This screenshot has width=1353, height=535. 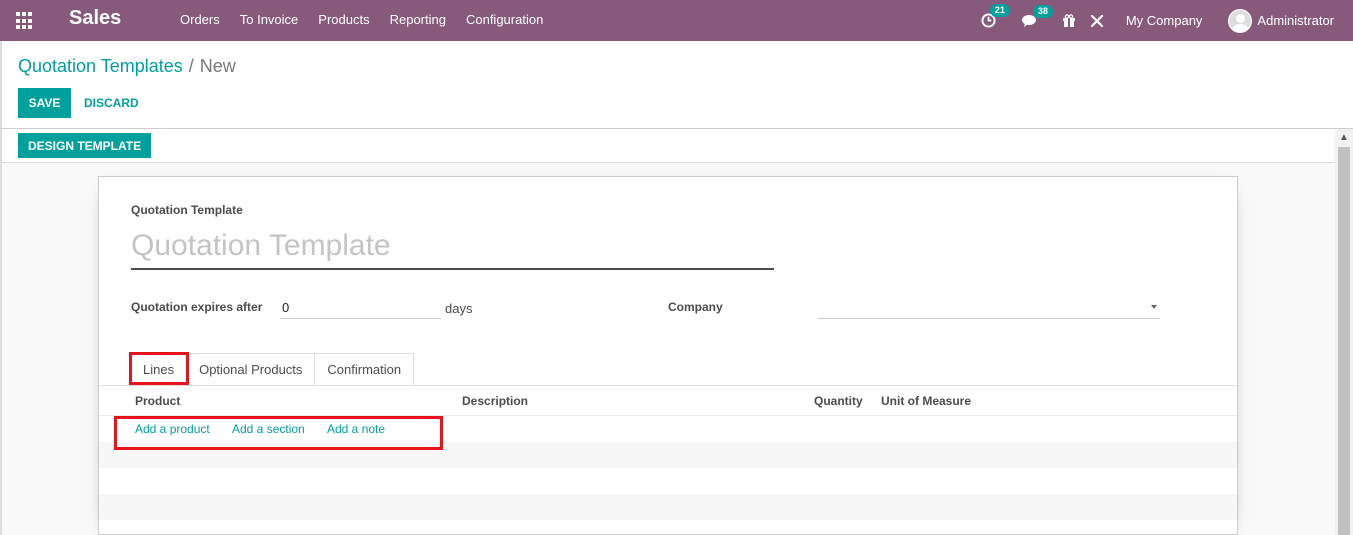 I want to click on activity-count-badge: 21, so click(x=999, y=10).